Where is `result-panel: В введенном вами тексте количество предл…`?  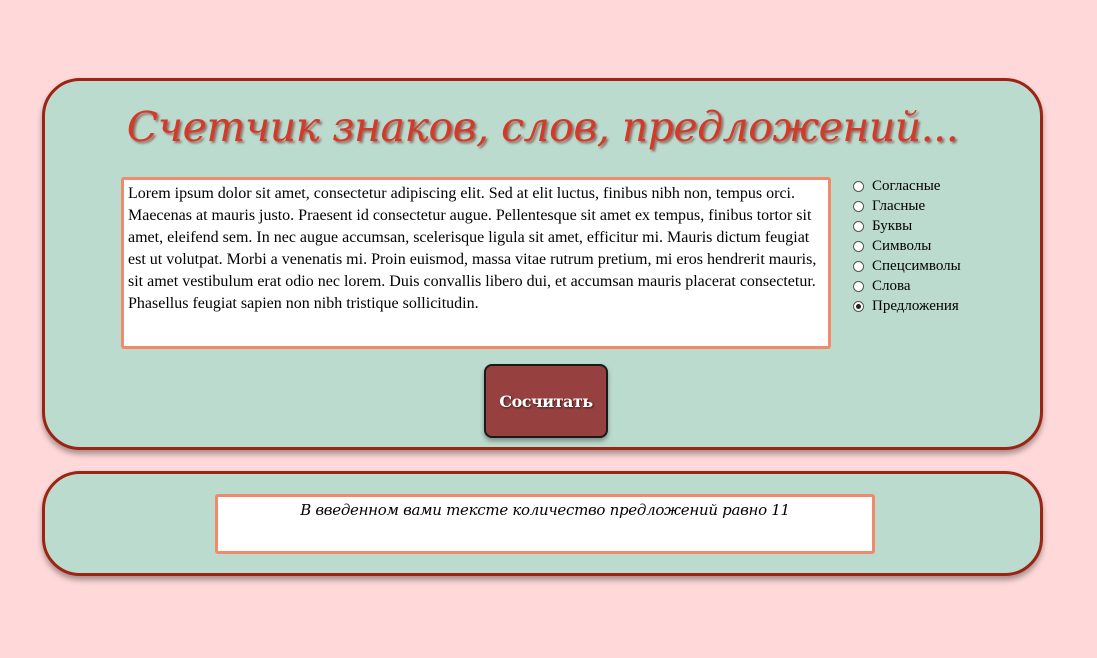
result-panel: В введенном вами тексте количество предл… is located at coordinates (542, 523).